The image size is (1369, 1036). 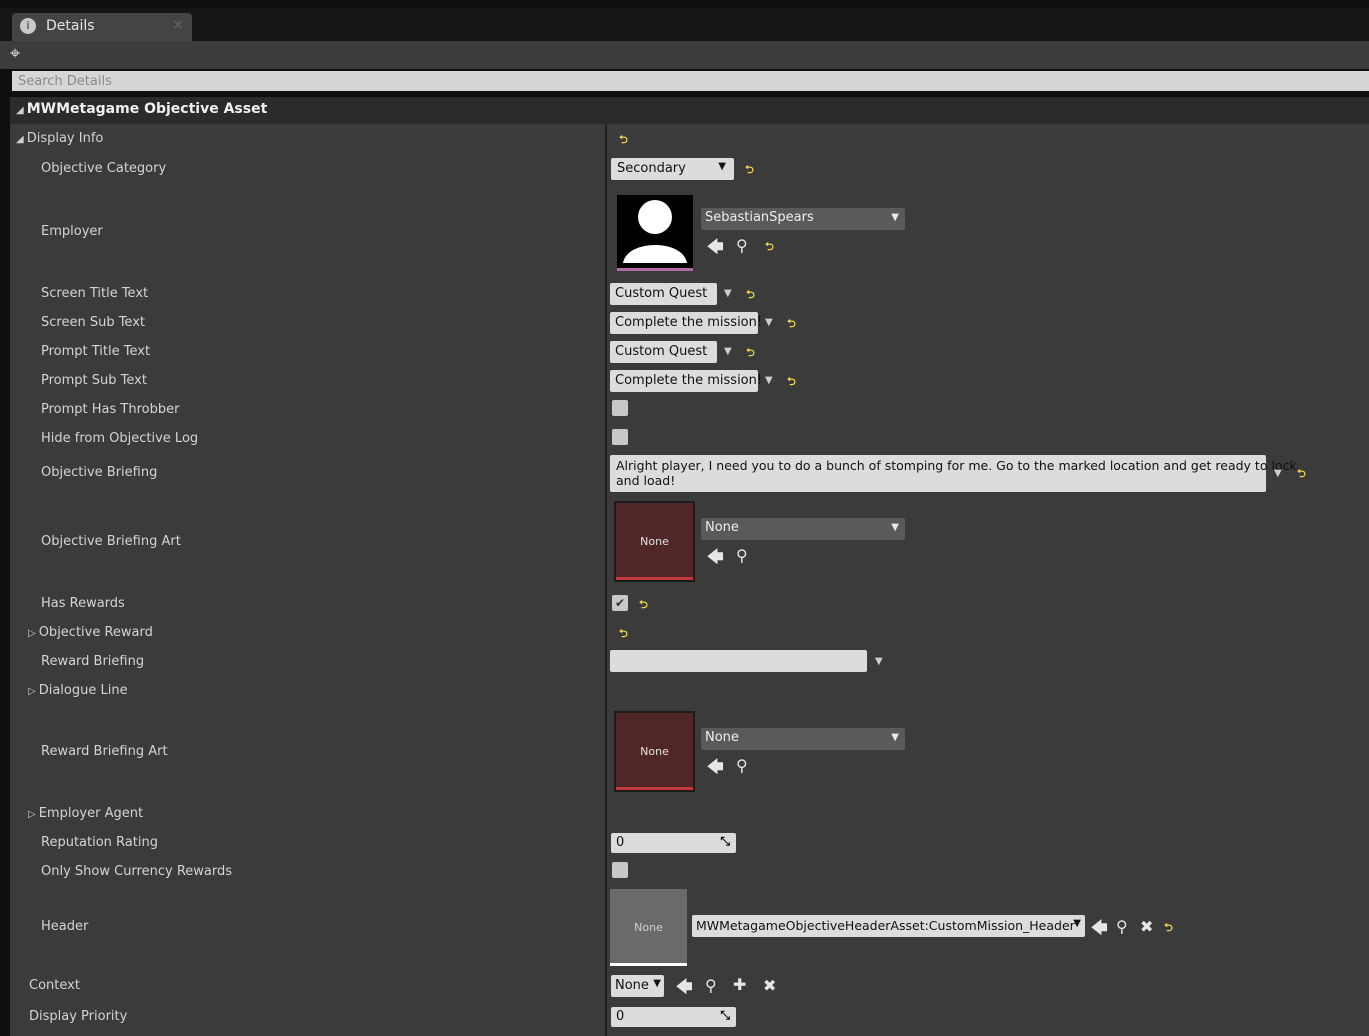 I want to click on reputation-rating-value: 0, so click(x=620, y=842).